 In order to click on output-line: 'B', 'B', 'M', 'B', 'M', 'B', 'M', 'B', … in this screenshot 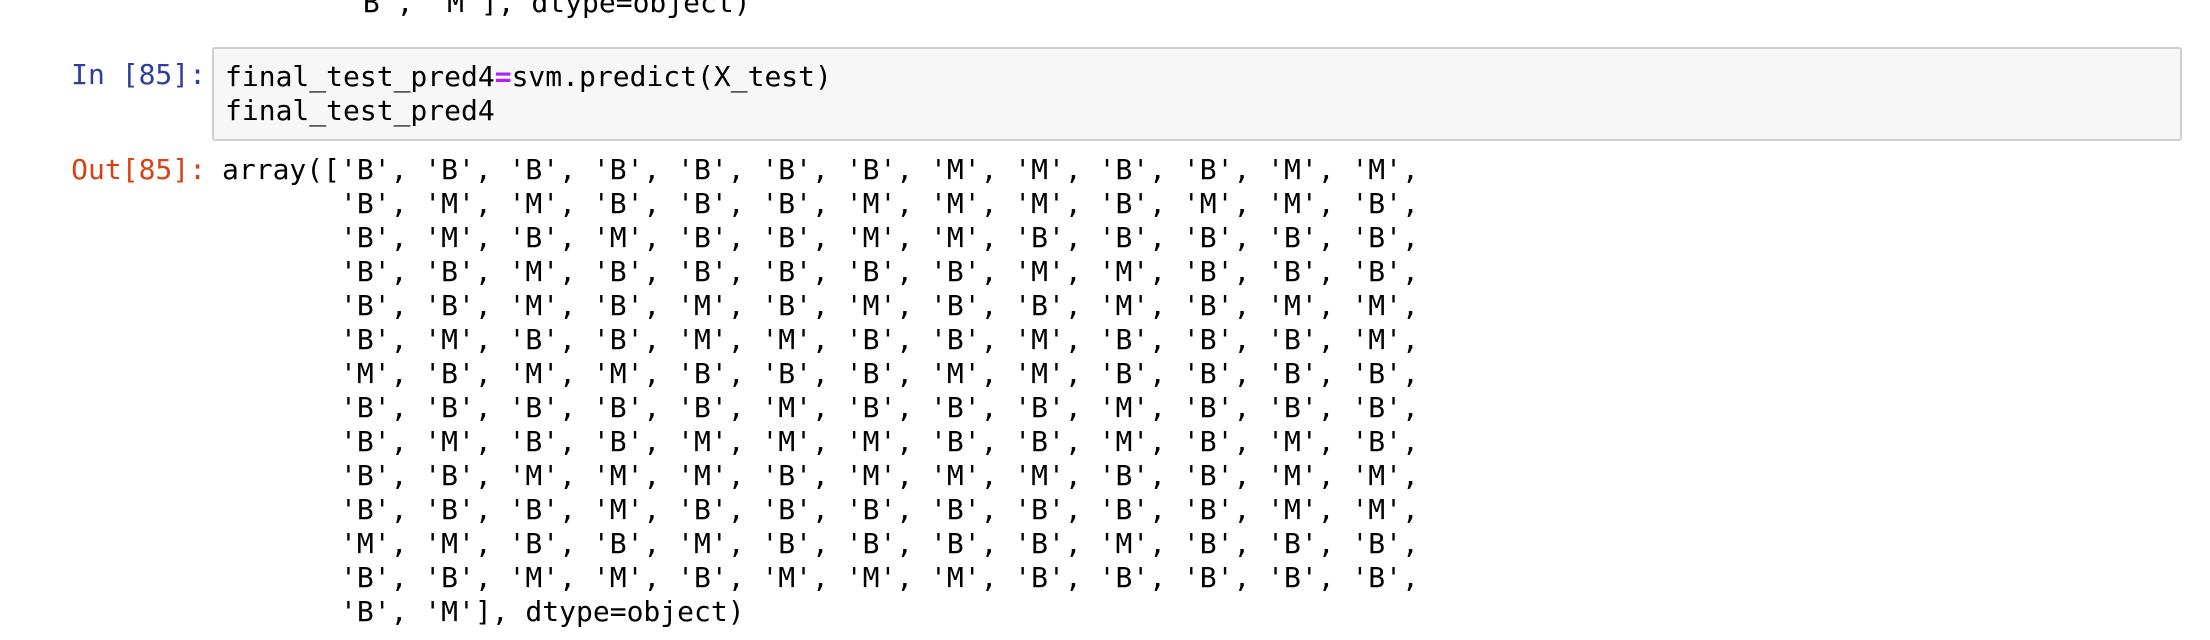, I will do `click(820, 305)`.